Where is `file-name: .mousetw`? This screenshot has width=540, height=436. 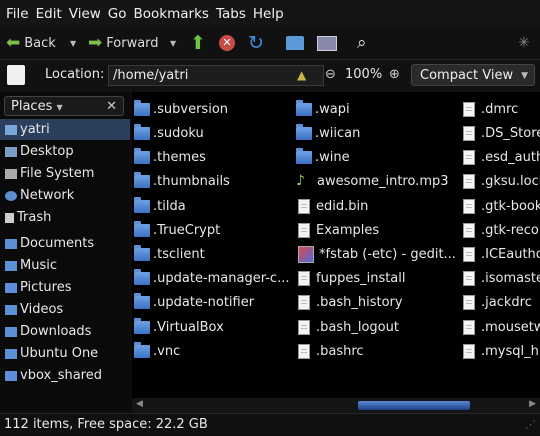 file-name: .mousetw is located at coordinates (510, 327).